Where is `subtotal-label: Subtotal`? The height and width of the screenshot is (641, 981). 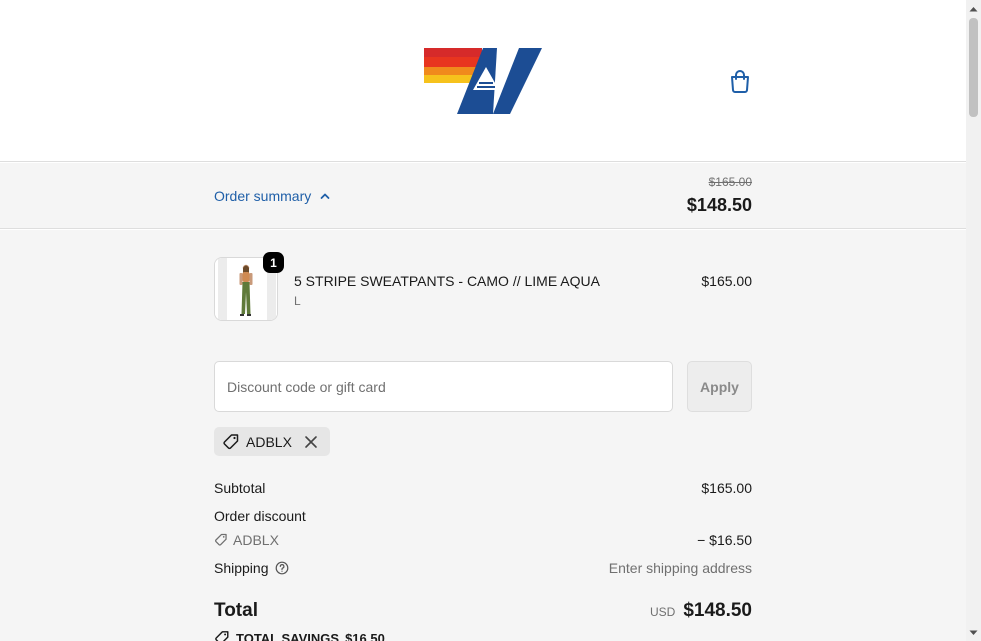 subtotal-label: Subtotal is located at coordinates (240, 488).